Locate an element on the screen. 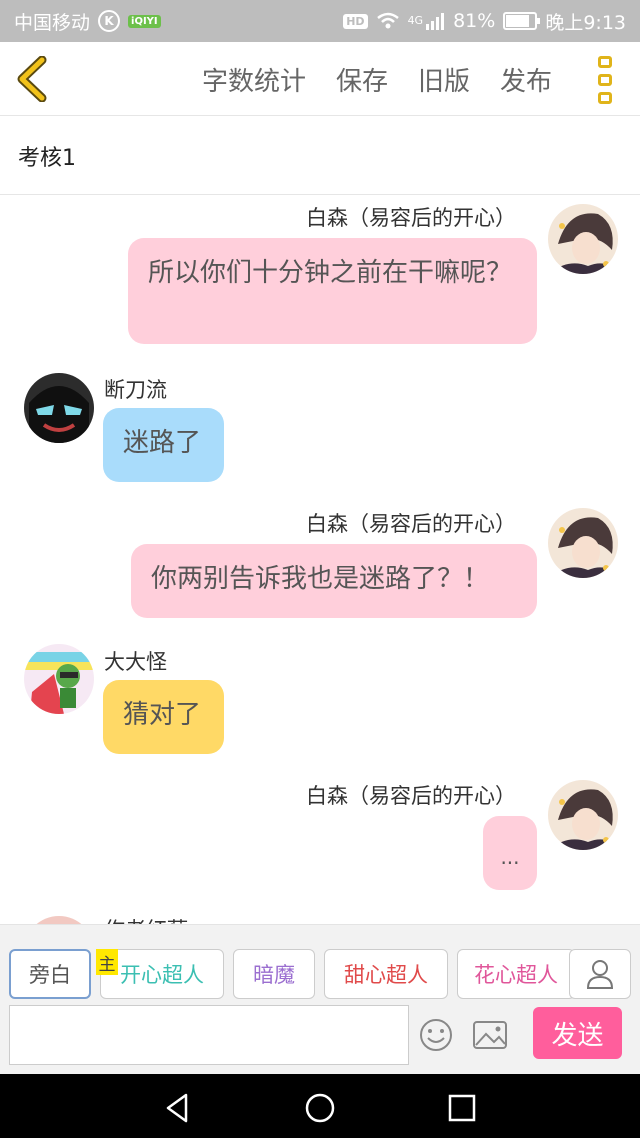 The image size is (640, 1138). word-count-button: 字数统计 is located at coordinates (254, 79).